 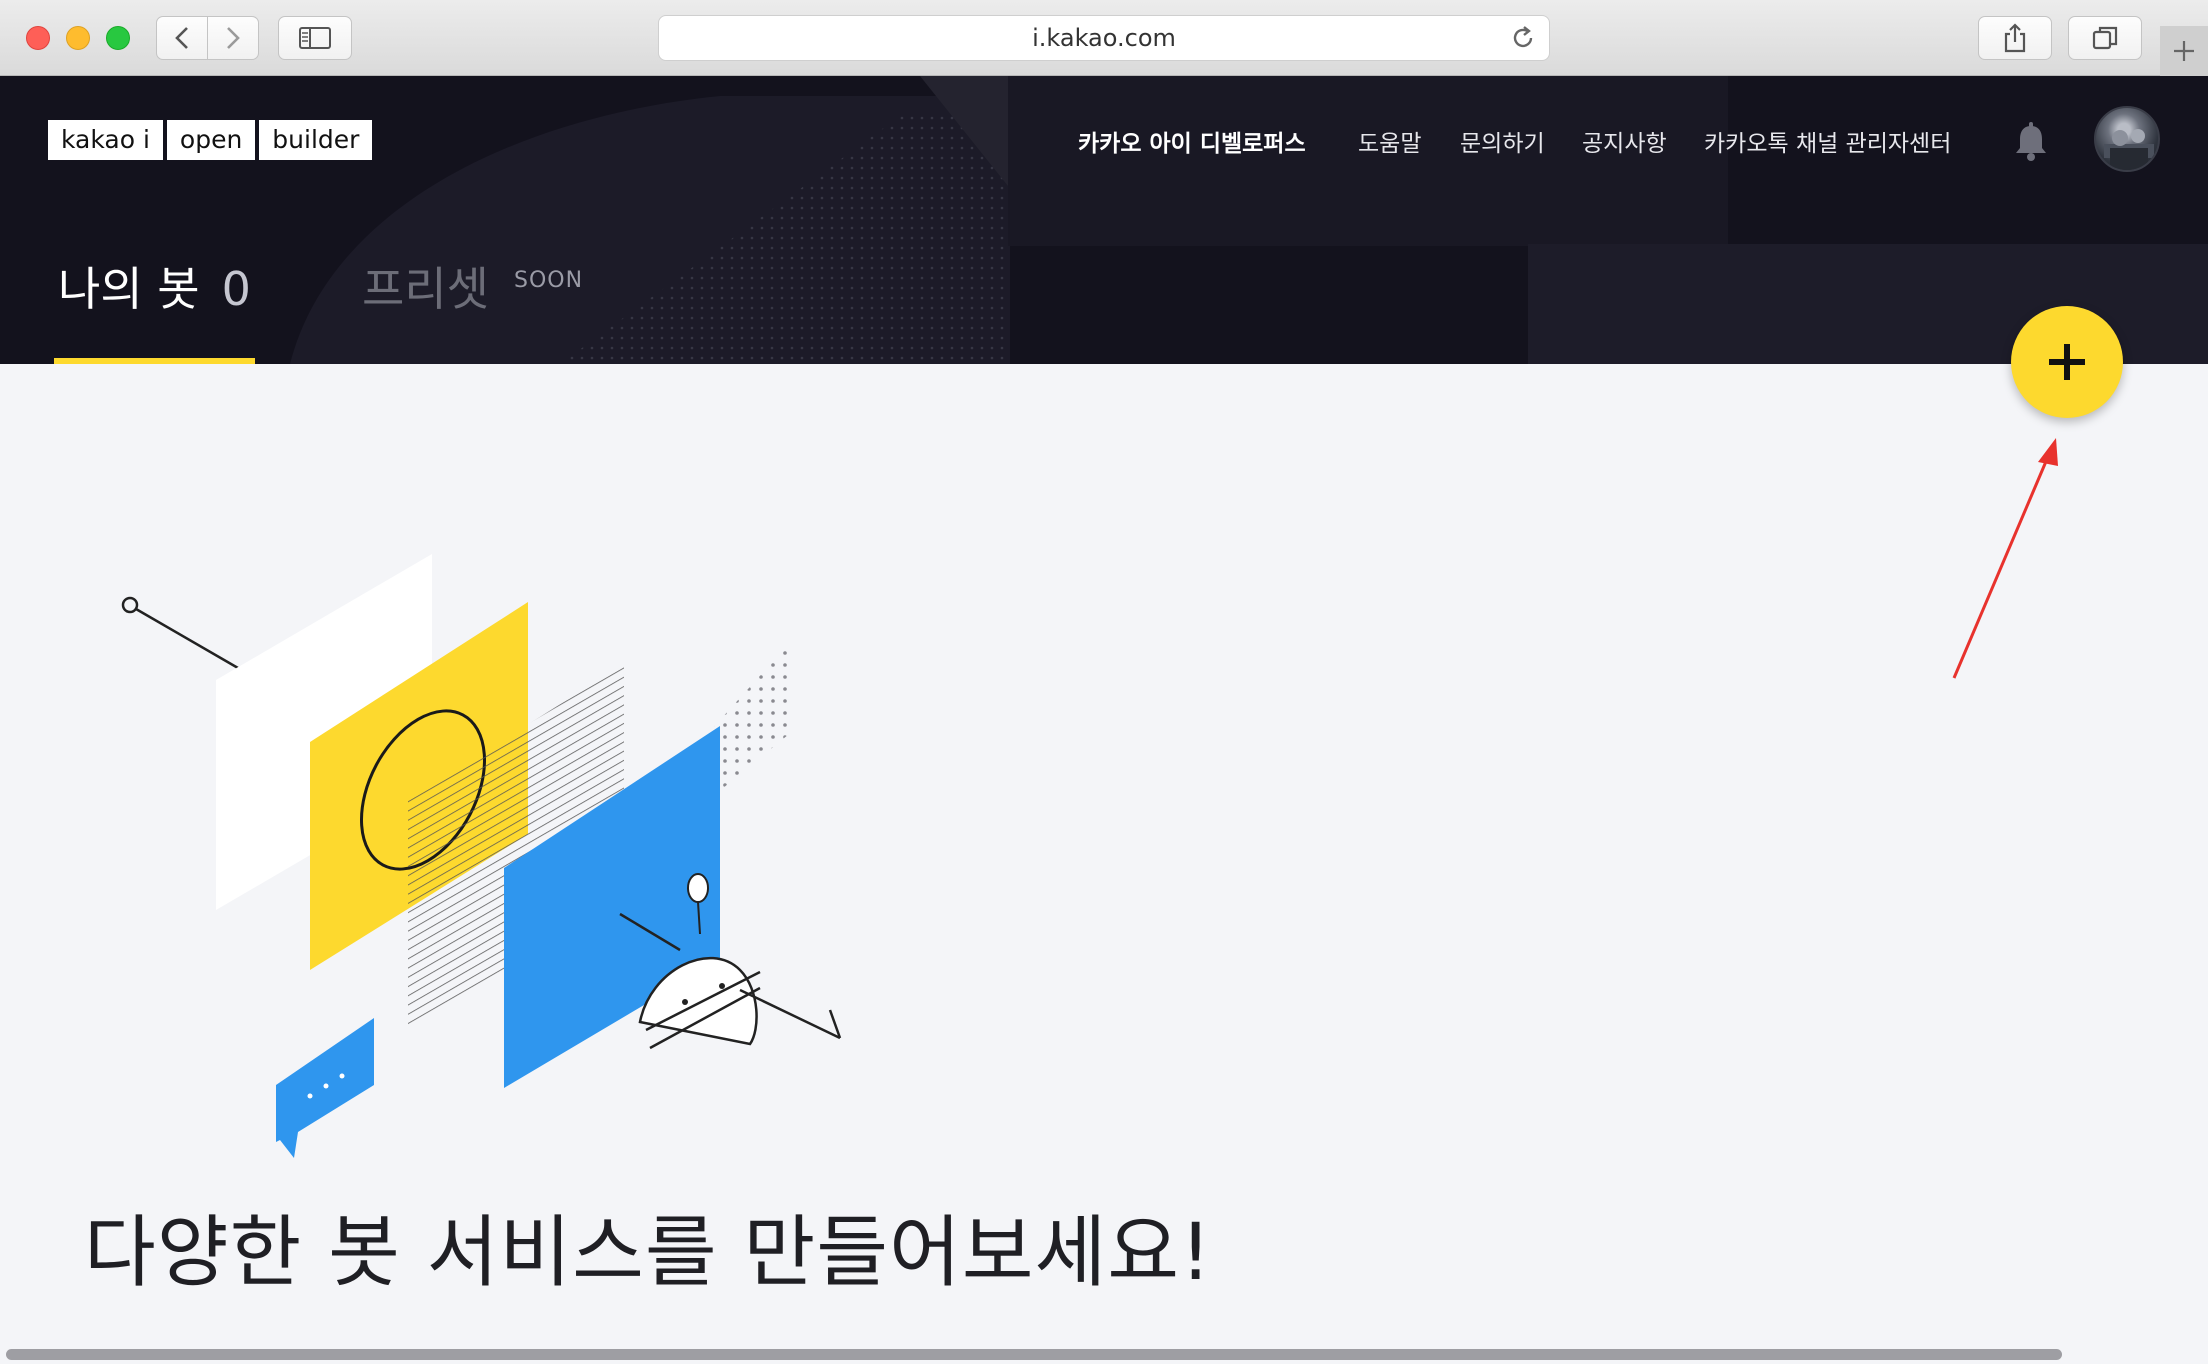 I want to click on forward-button, so click(x=233, y=38).